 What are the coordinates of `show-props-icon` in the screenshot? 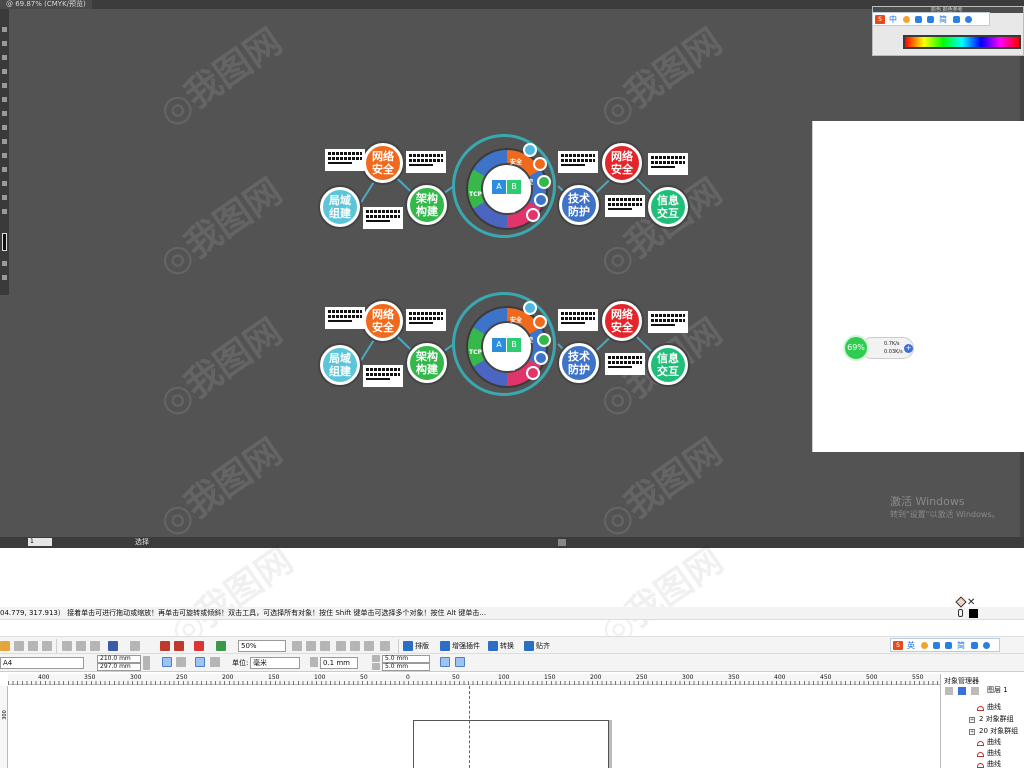 It's located at (949, 691).